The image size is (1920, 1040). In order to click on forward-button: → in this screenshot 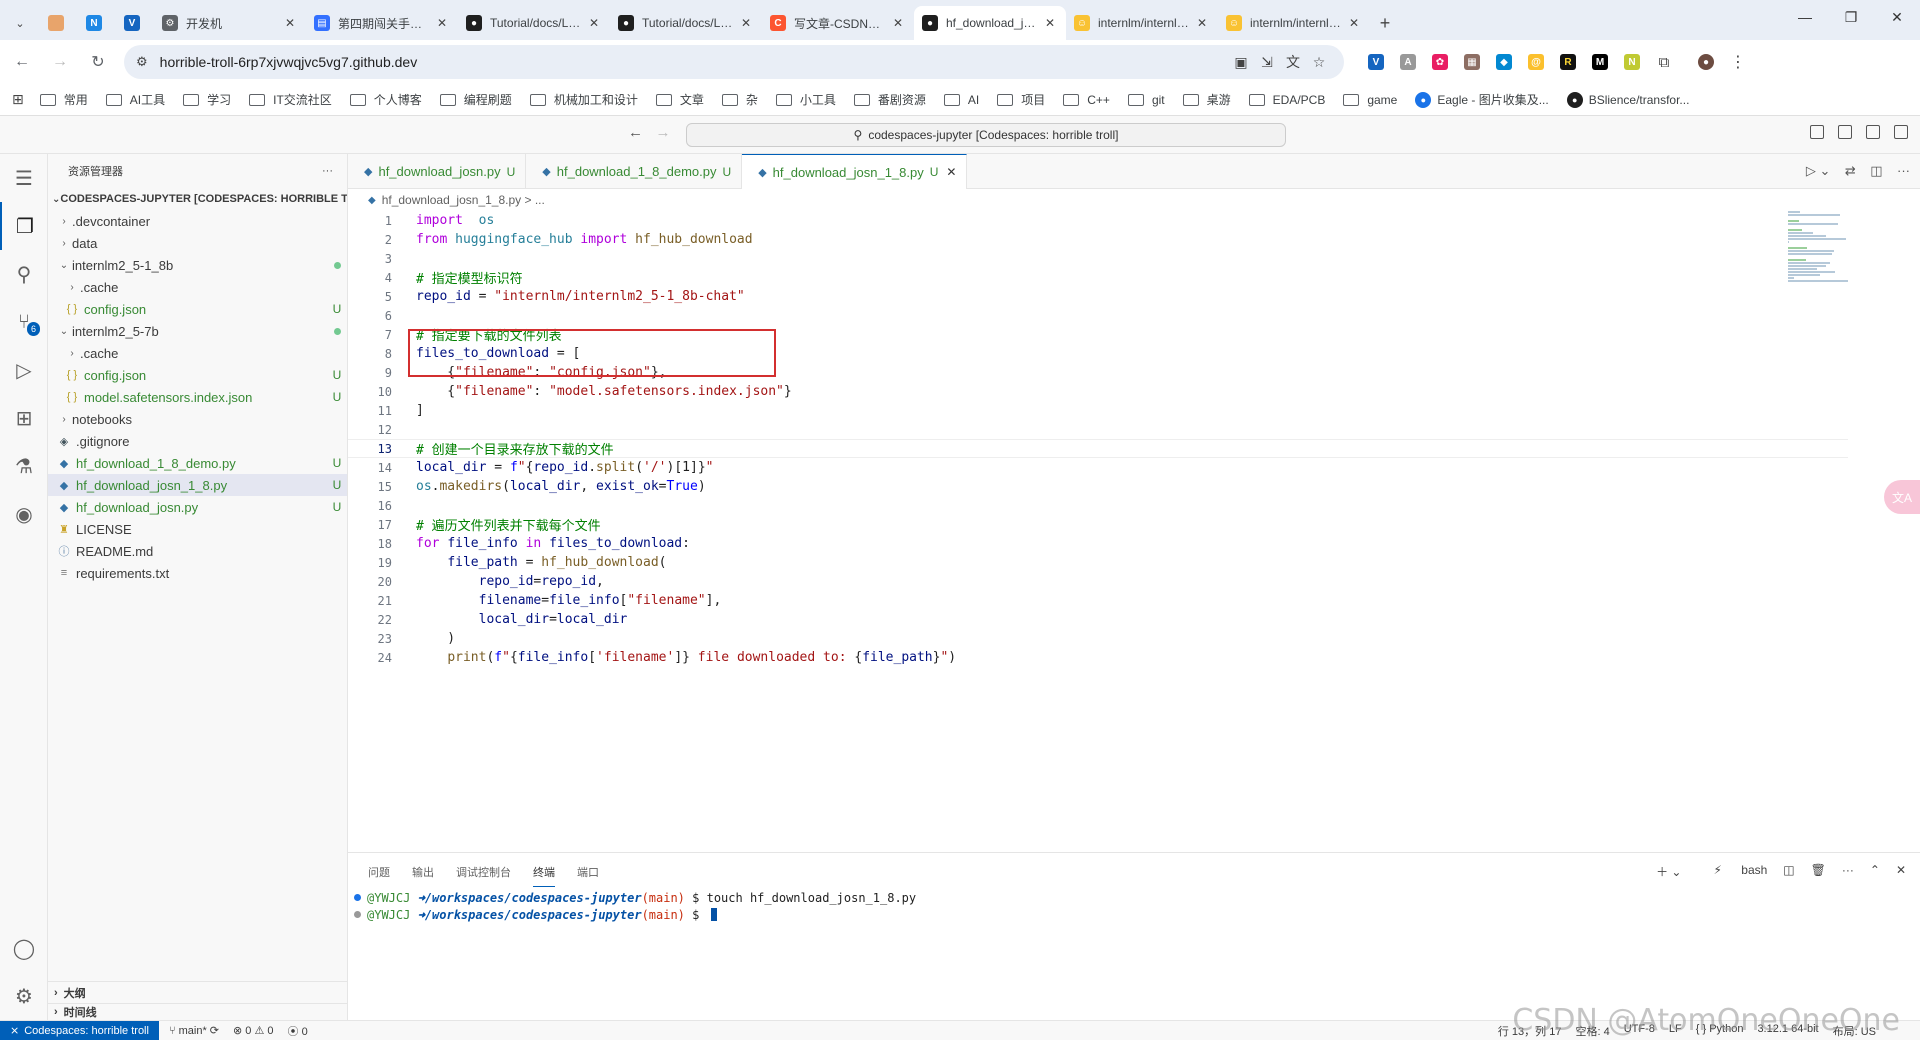, I will do `click(60, 62)`.